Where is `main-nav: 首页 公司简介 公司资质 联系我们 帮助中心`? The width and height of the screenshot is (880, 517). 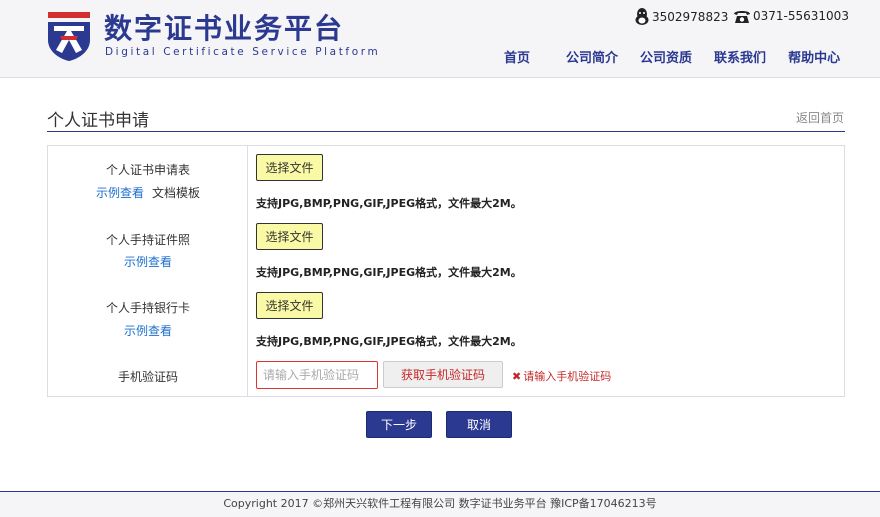 main-nav: 首页 公司简介 公司资质 联系我们 帮助中心 is located at coordinates (668, 56).